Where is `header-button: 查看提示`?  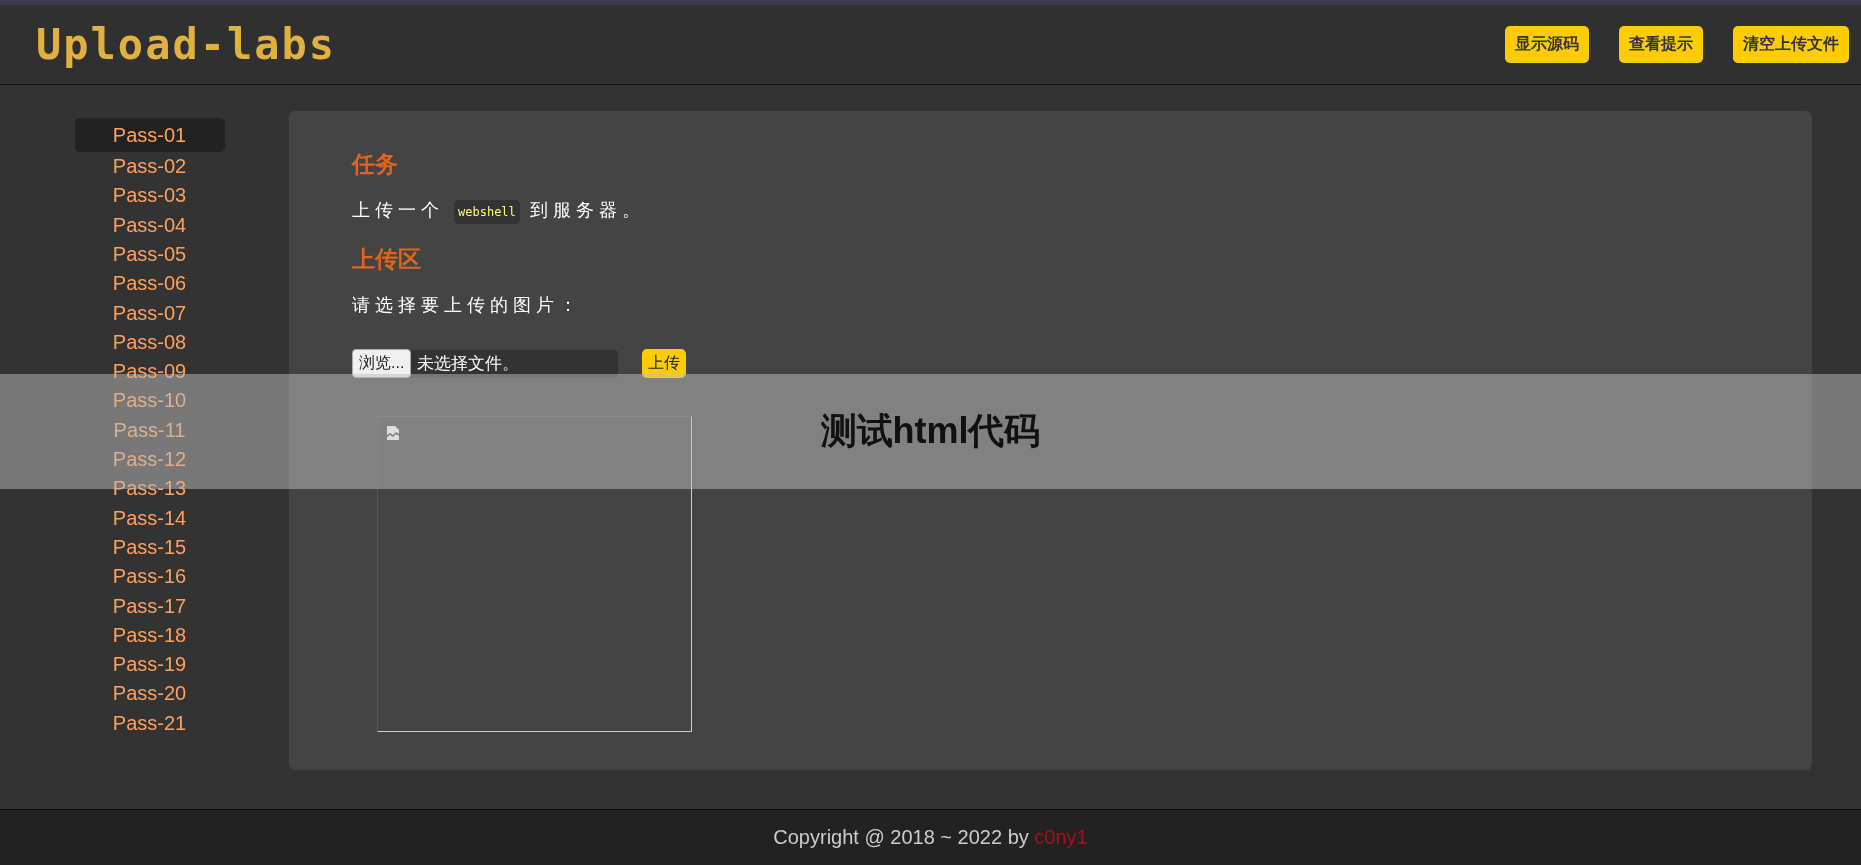
header-button: 查看提示 is located at coordinates (1661, 44).